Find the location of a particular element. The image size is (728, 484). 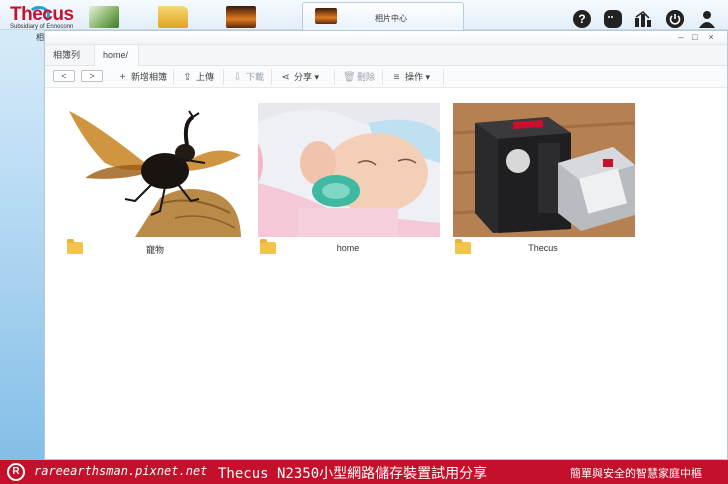

taskbar: Thecus Subsidiary of Ennoconn 相片中心 ? is located at coordinates (364, 15).